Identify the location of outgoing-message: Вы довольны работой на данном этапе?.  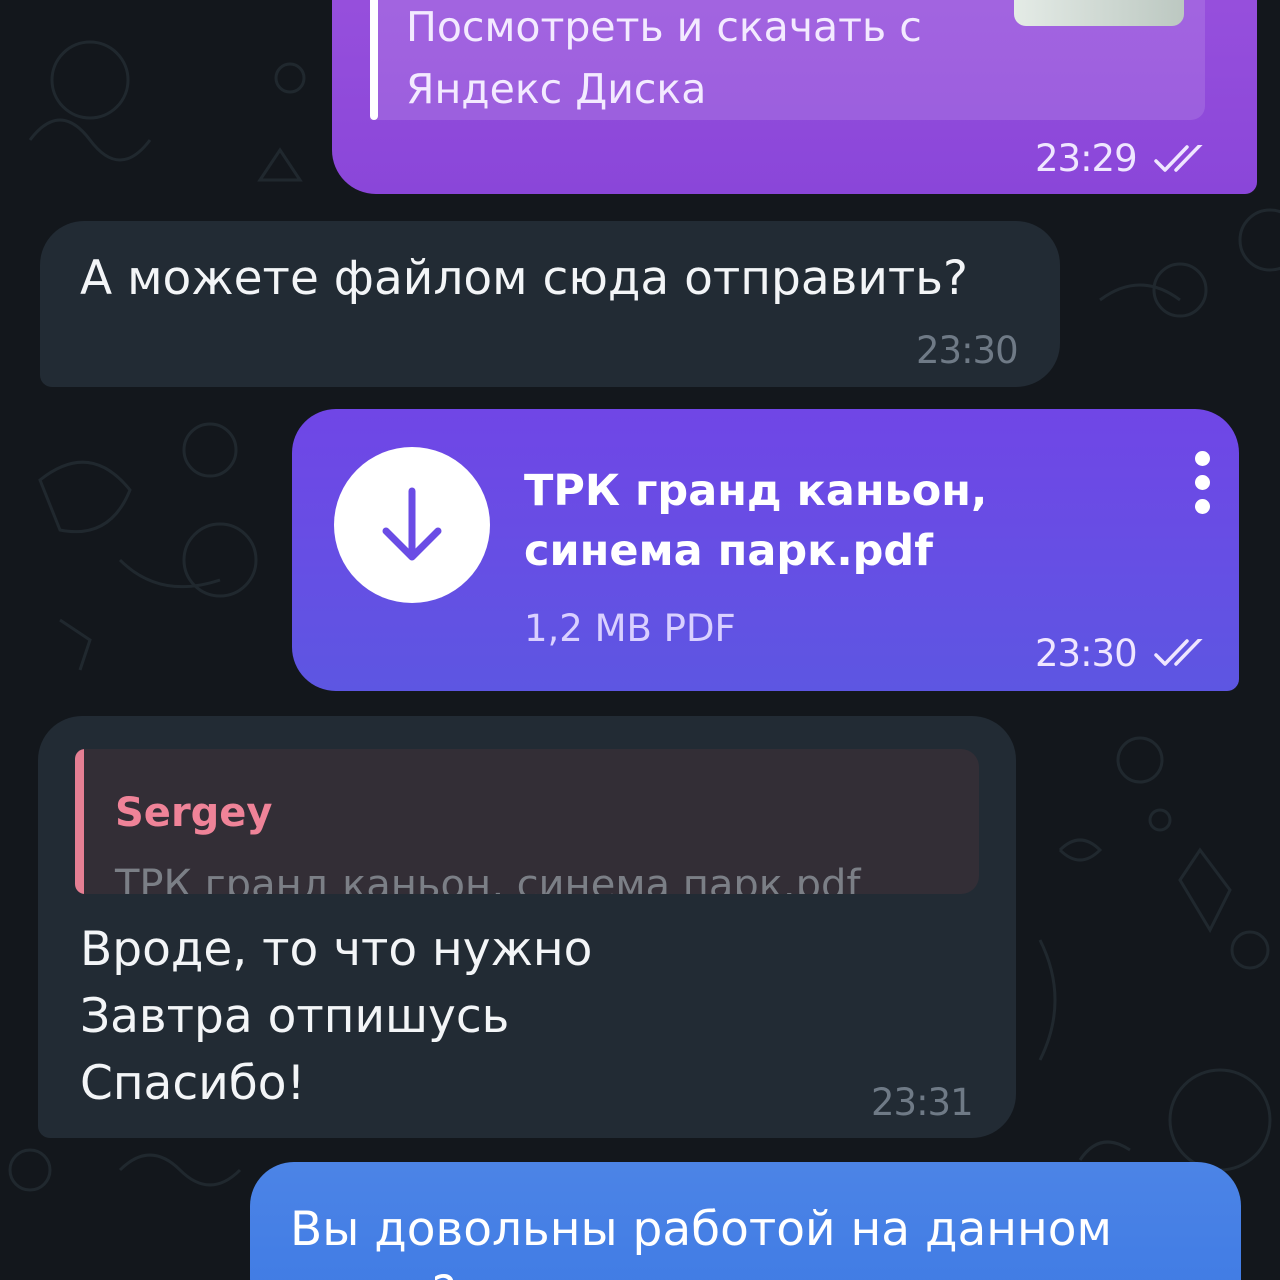
(745, 1221).